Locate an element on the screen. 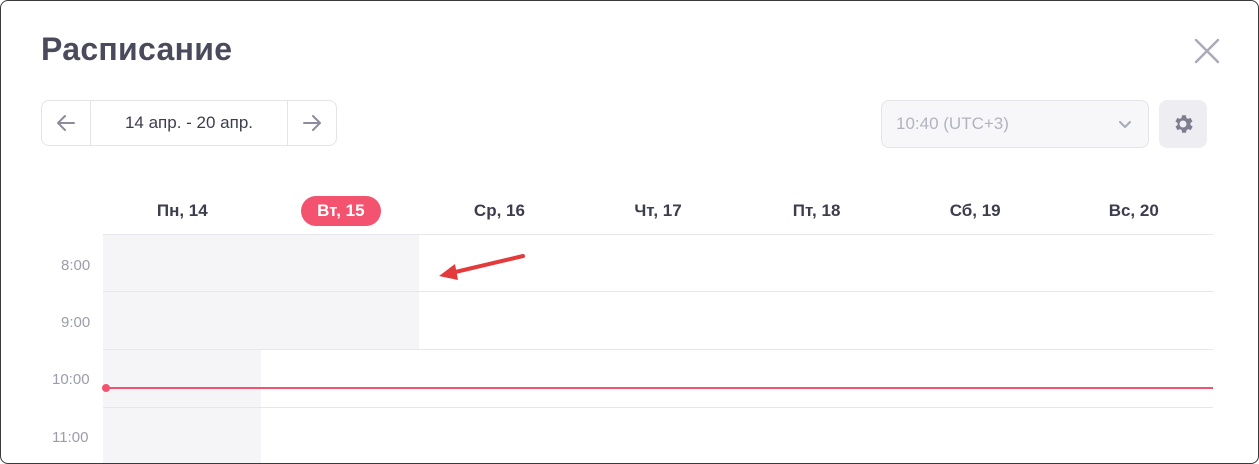 The image size is (1259, 464). timezone-value: 10:40 (UTC+3) is located at coordinates (952, 123).